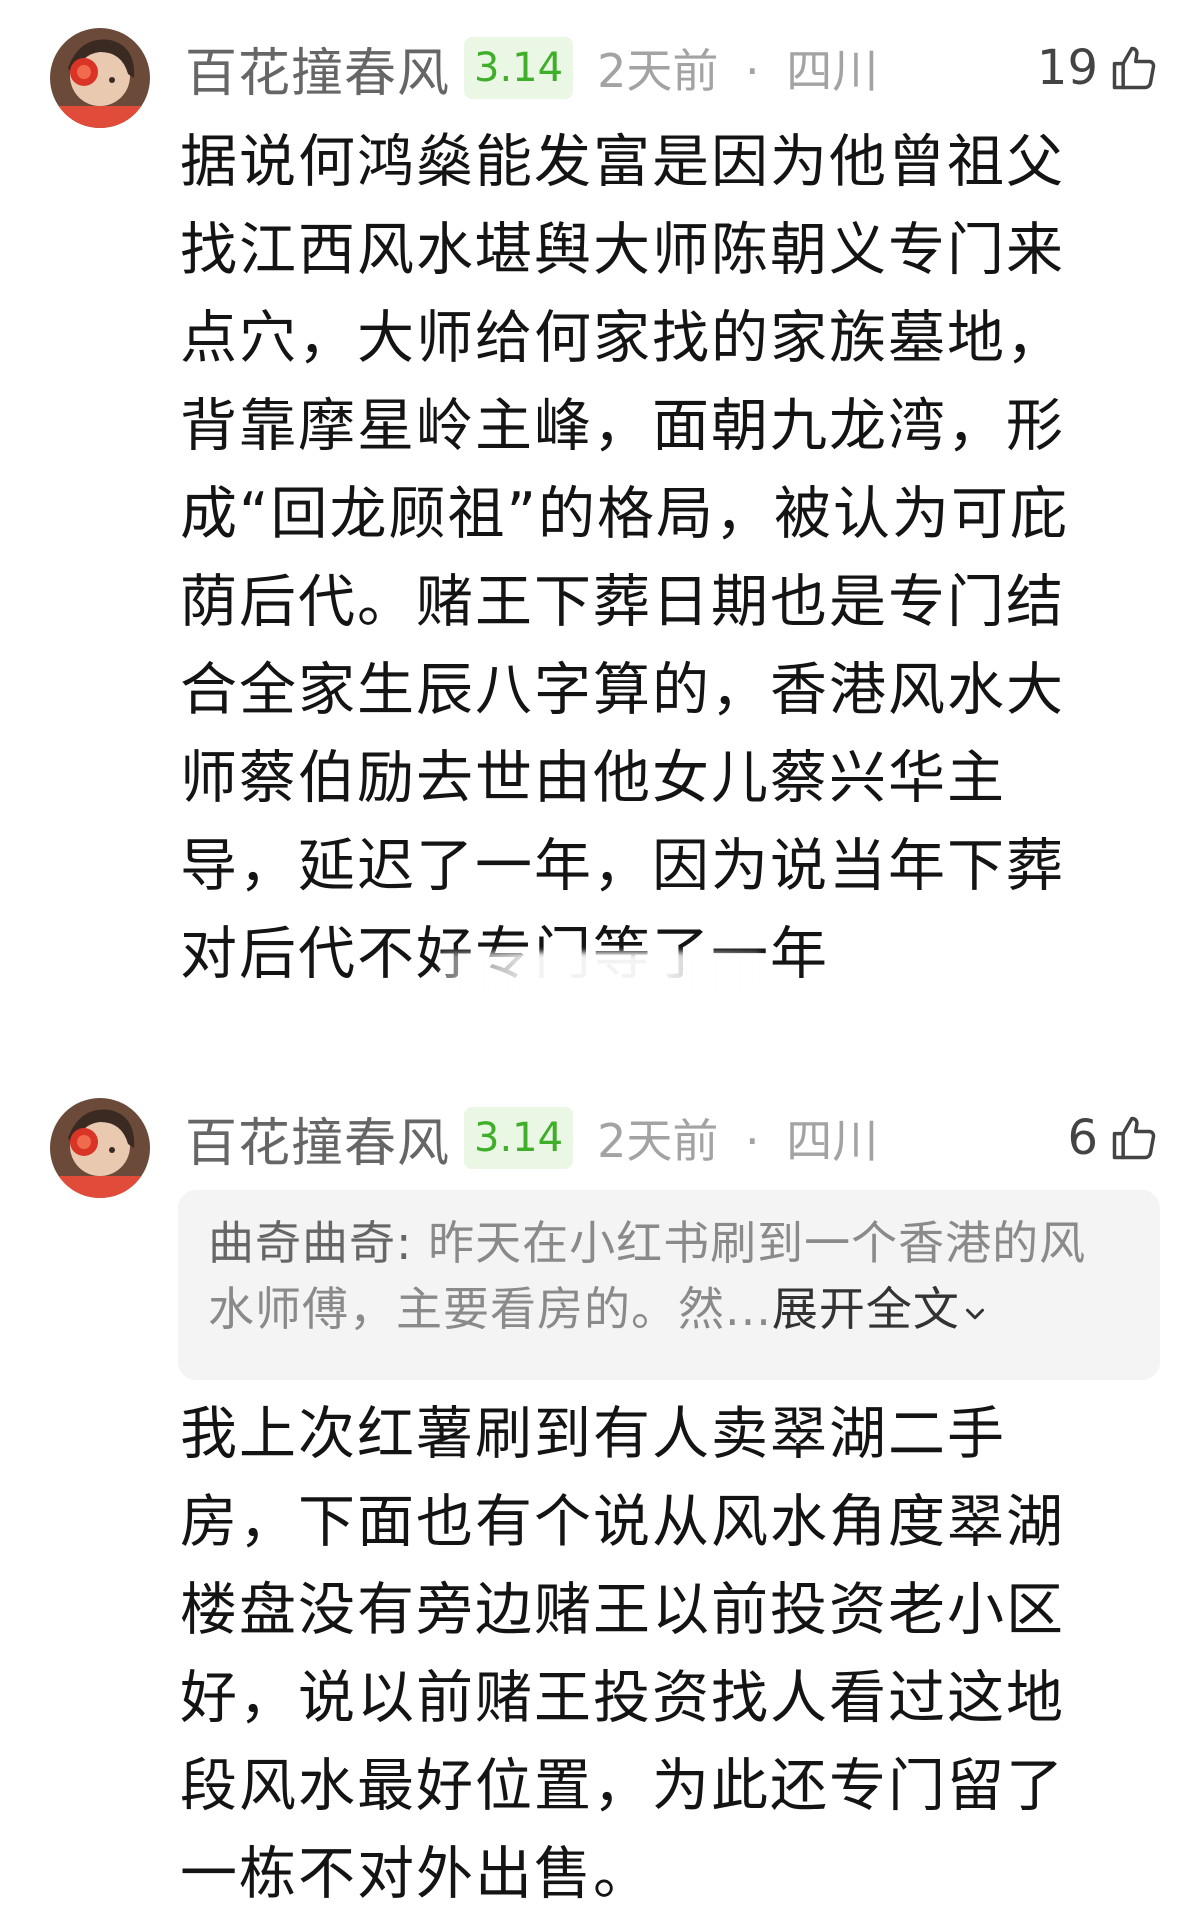 Image resolution: width=1200 pixels, height=1930 pixels. I want to click on like-button: 6, so click(1113, 1138).